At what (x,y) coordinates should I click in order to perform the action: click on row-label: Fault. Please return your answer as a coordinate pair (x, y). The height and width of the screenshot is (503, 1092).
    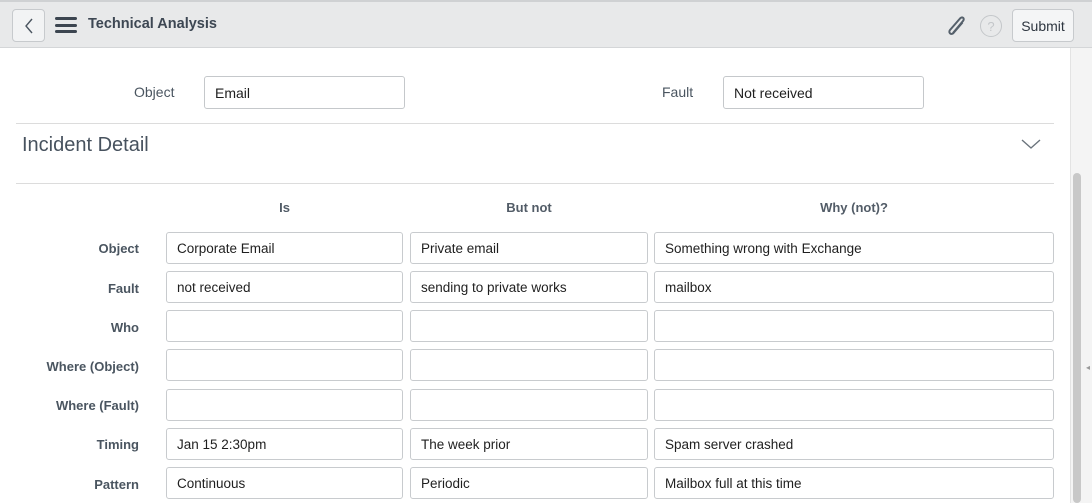
    Looking at the image, I should click on (123, 288).